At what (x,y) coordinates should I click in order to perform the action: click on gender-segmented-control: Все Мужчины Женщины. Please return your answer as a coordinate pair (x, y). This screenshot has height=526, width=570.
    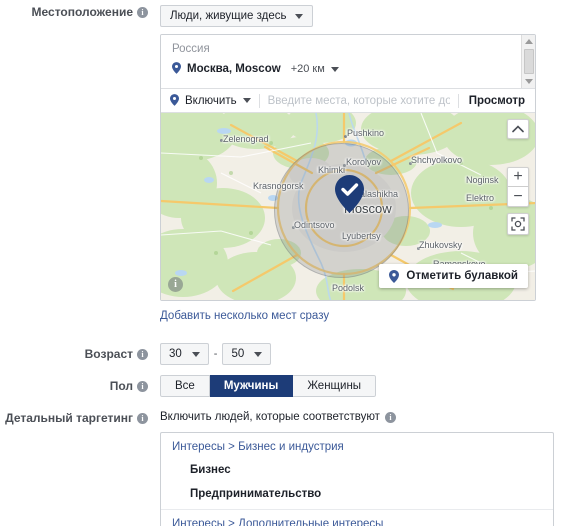
    Looking at the image, I should click on (268, 386).